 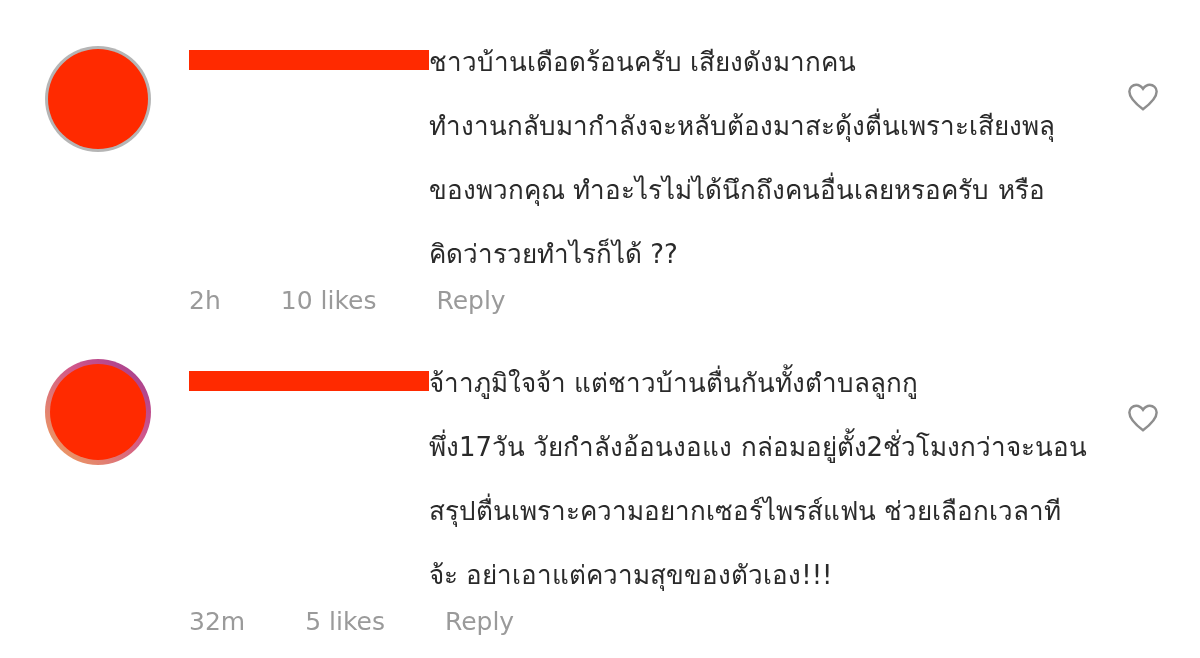 I want to click on comment-time: 2h, so click(x=205, y=300).